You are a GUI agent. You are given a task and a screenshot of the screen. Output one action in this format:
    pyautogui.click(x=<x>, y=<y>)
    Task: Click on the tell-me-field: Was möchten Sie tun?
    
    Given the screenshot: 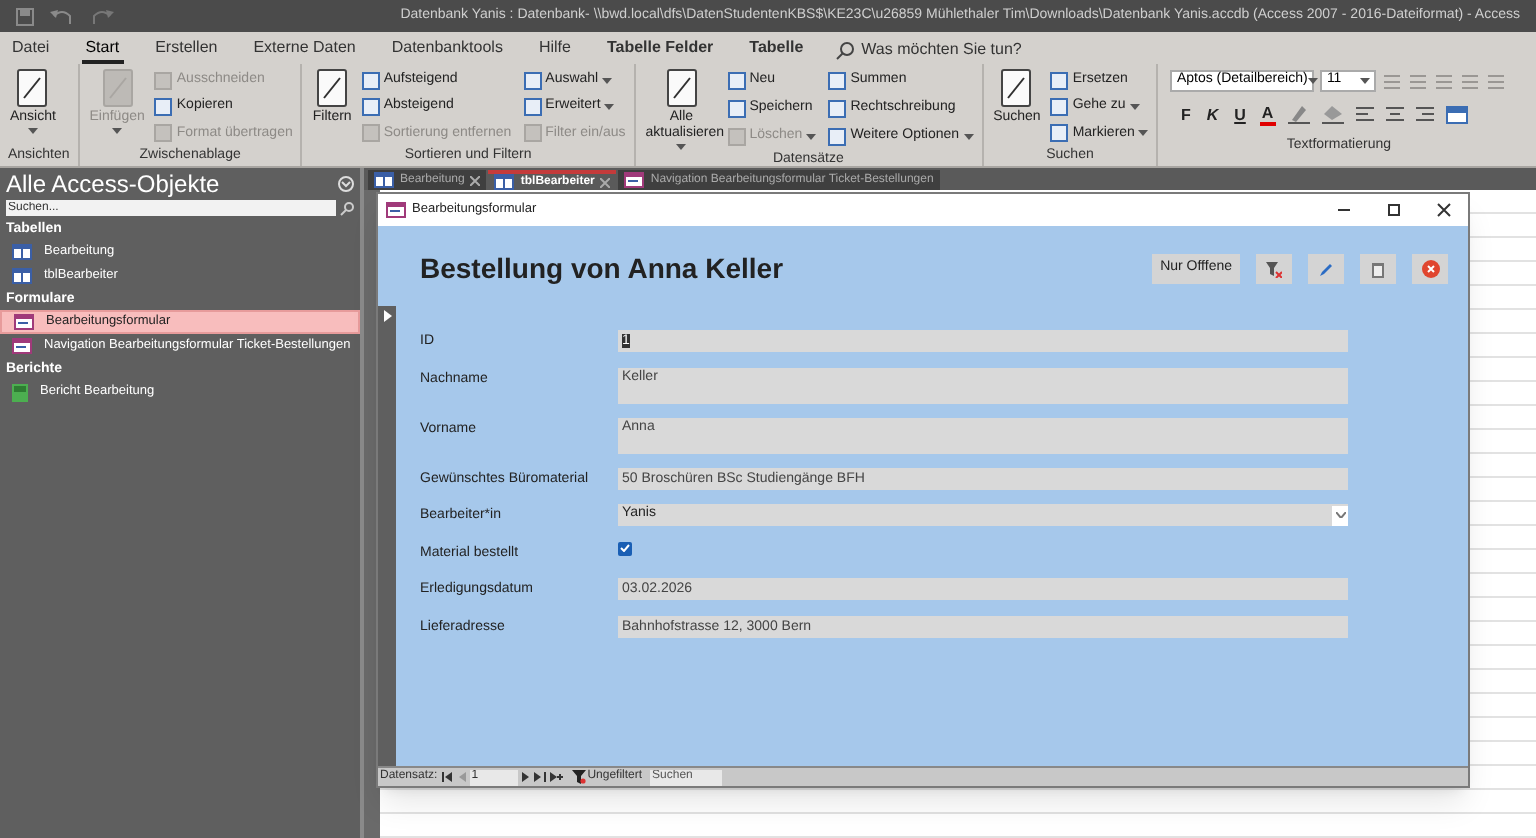 What is the action you would take?
    pyautogui.click(x=941, y=50)
    